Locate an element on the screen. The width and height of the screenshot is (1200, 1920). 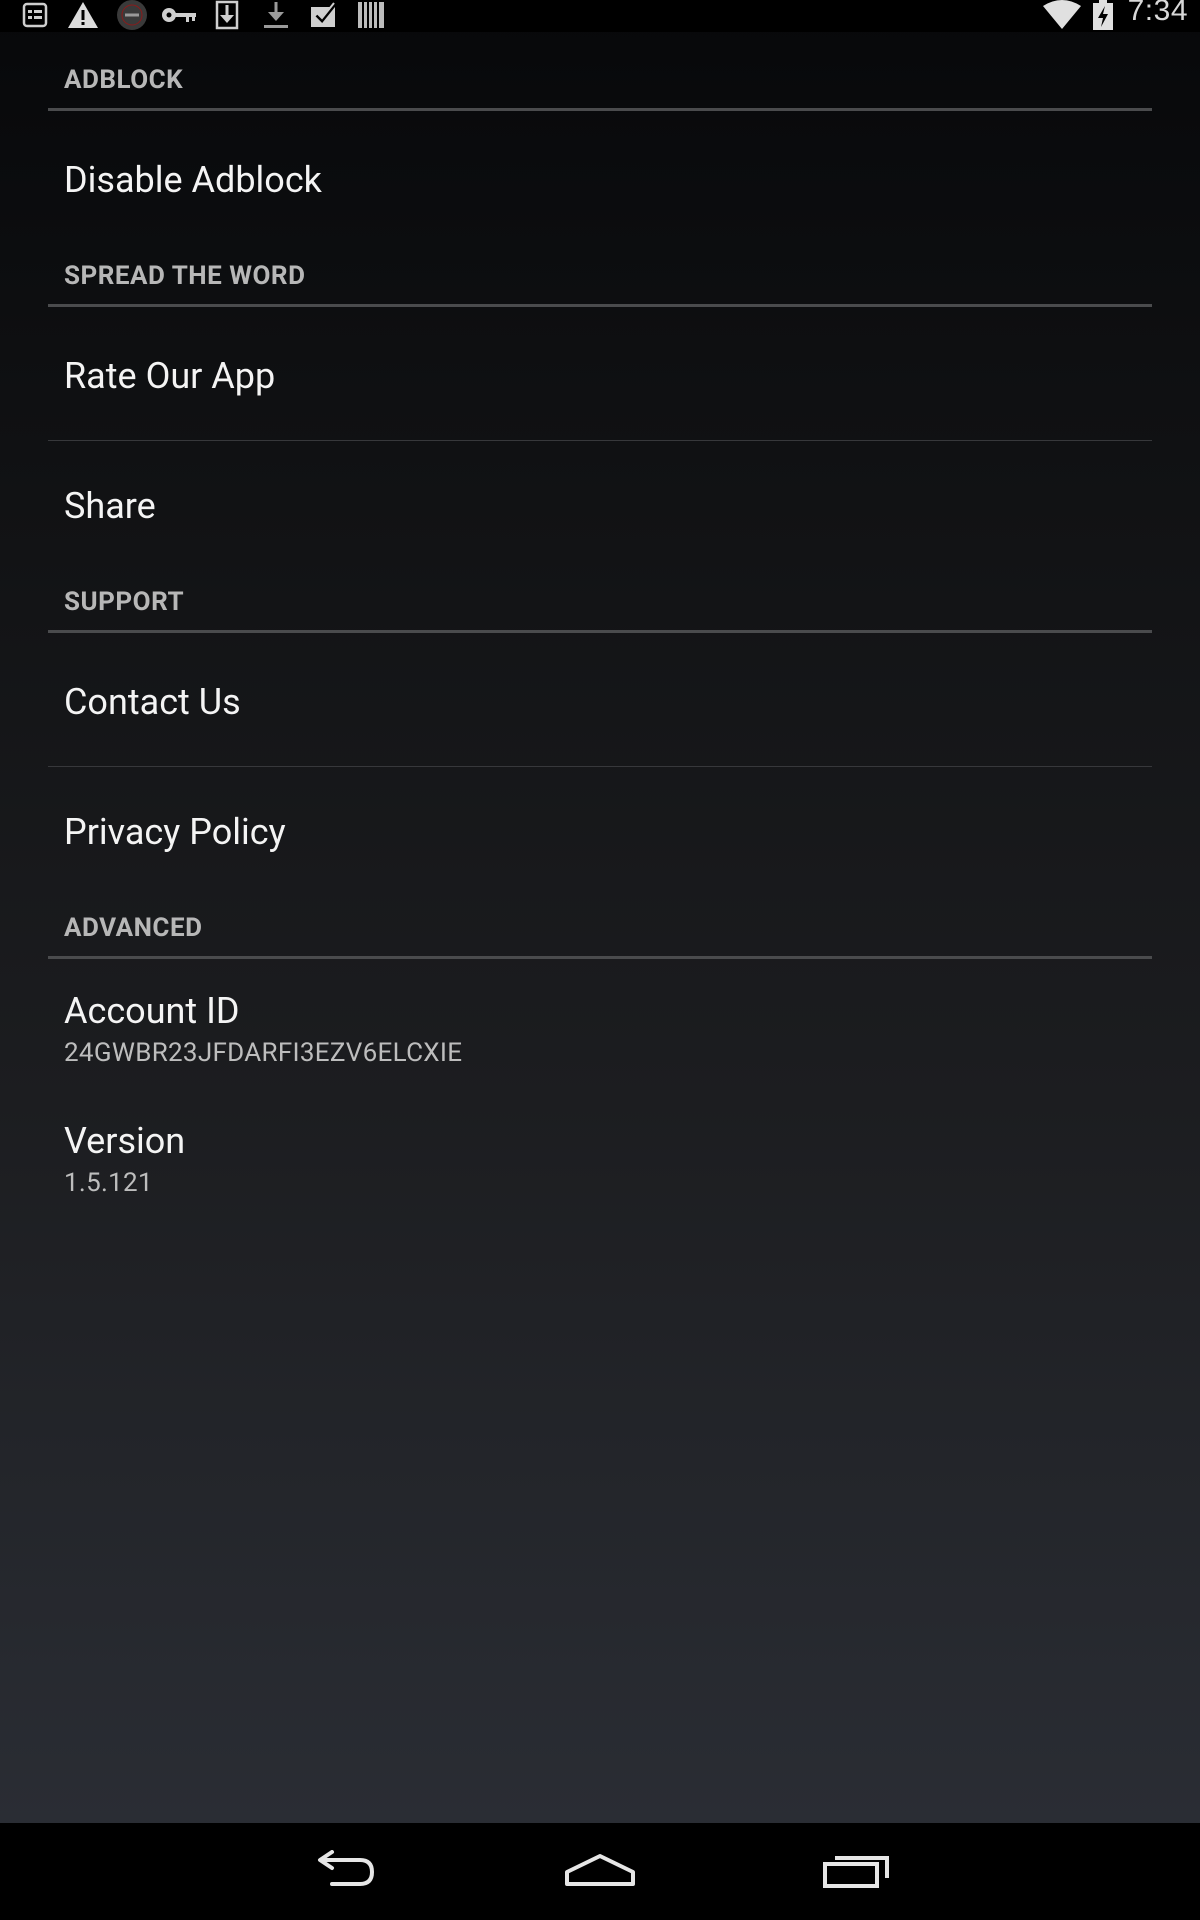
home-button is located at coordinates (600, 1871).